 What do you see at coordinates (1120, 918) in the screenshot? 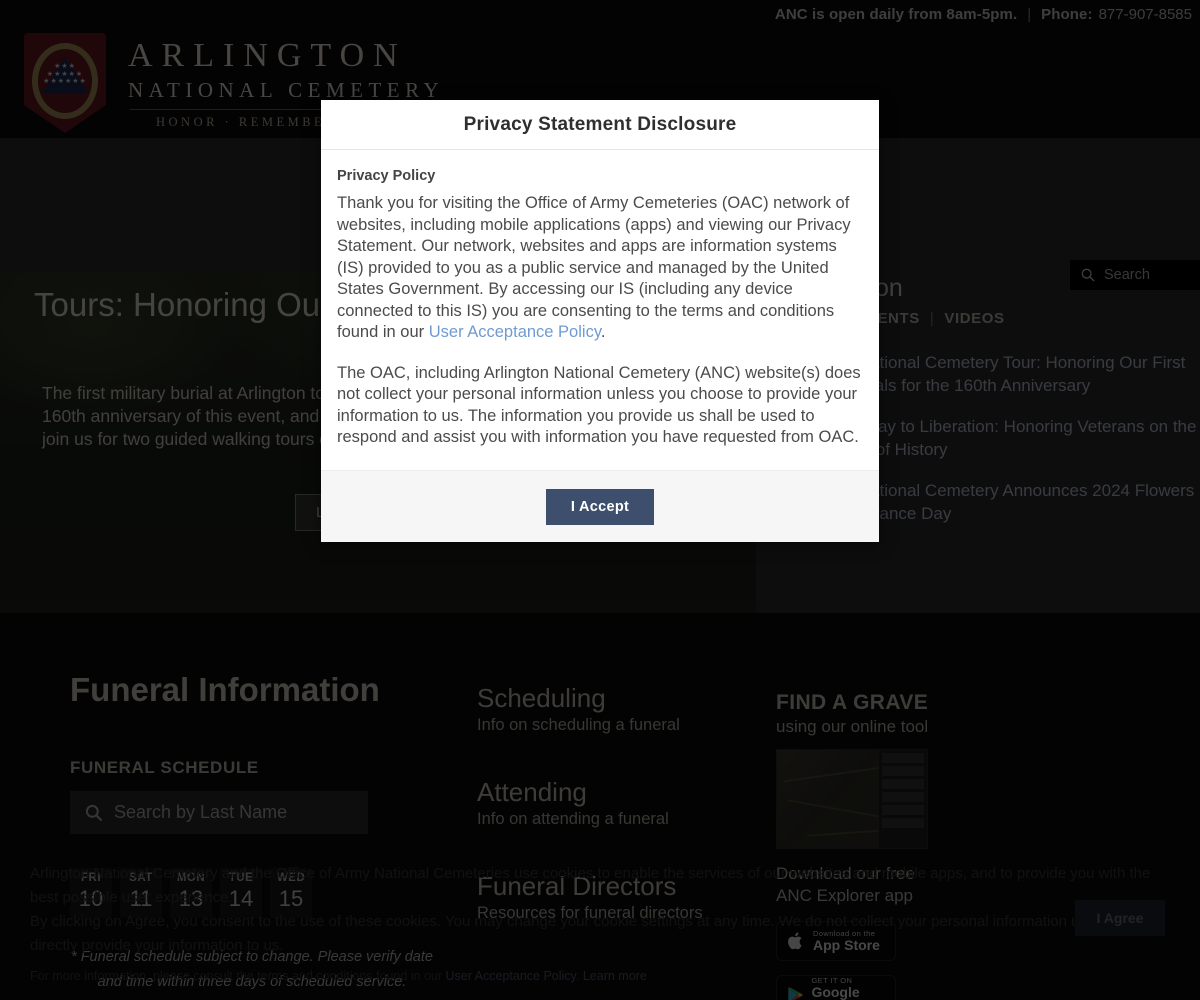
I see `cookie-agree-button: I Agree` at bounding box center [1120, 918].